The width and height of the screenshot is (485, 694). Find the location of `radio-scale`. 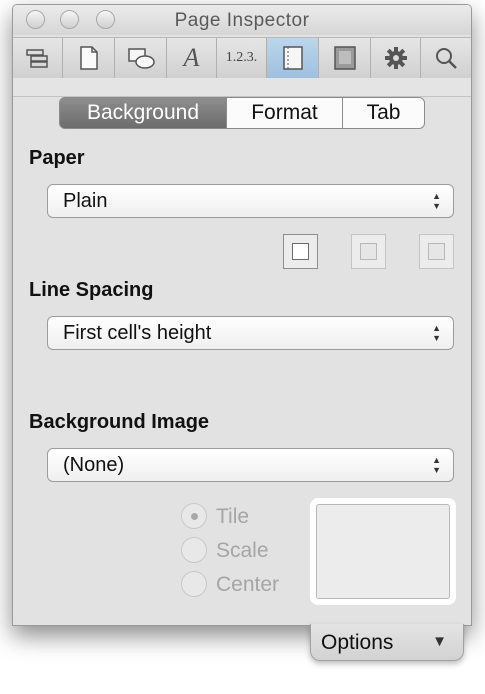

radio-scale is located at coordinates (194, 550).